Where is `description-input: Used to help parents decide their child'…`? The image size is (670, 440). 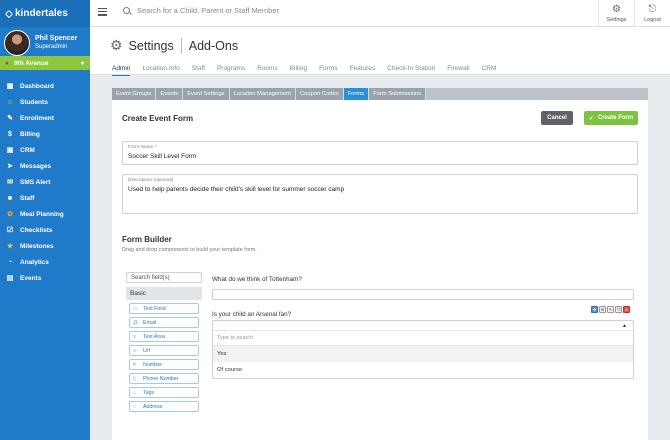 description-input: Used to help parents decide their child'… is located at coordinates (236, 189).